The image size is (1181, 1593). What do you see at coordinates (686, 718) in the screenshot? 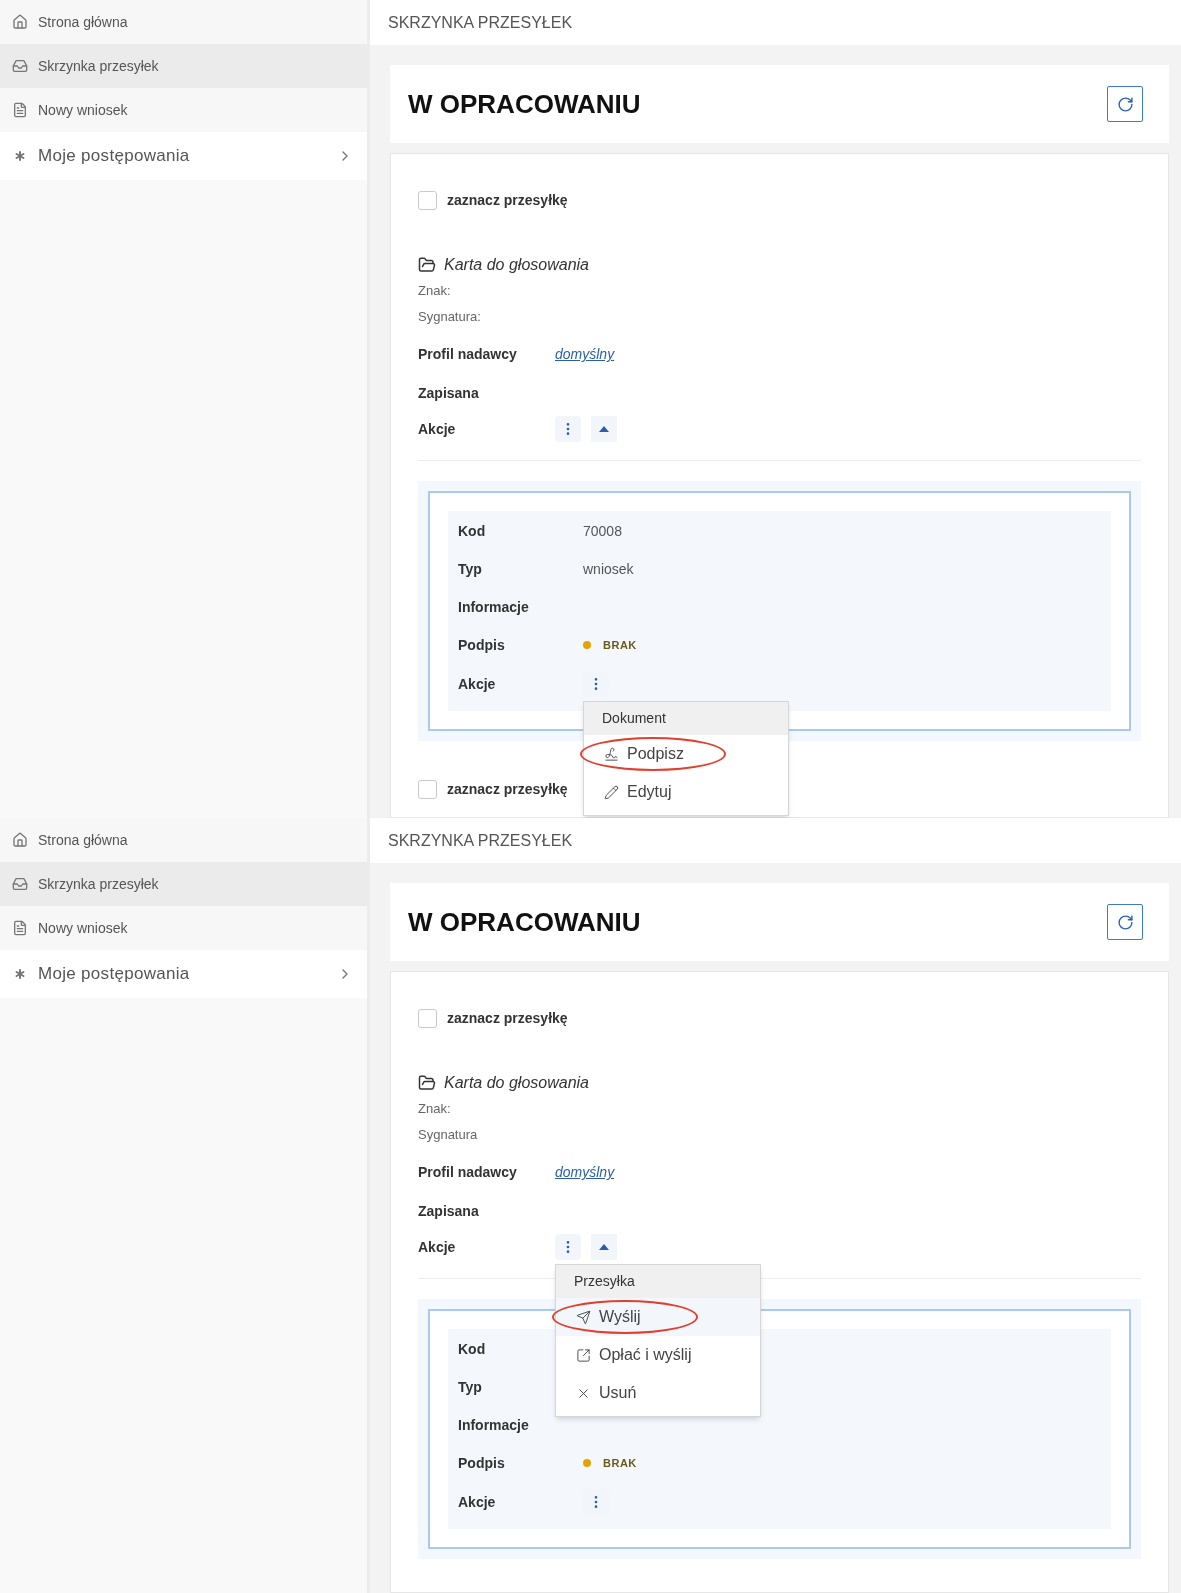
I see `menu-header: Dokument` at bounding box center [686, 718].